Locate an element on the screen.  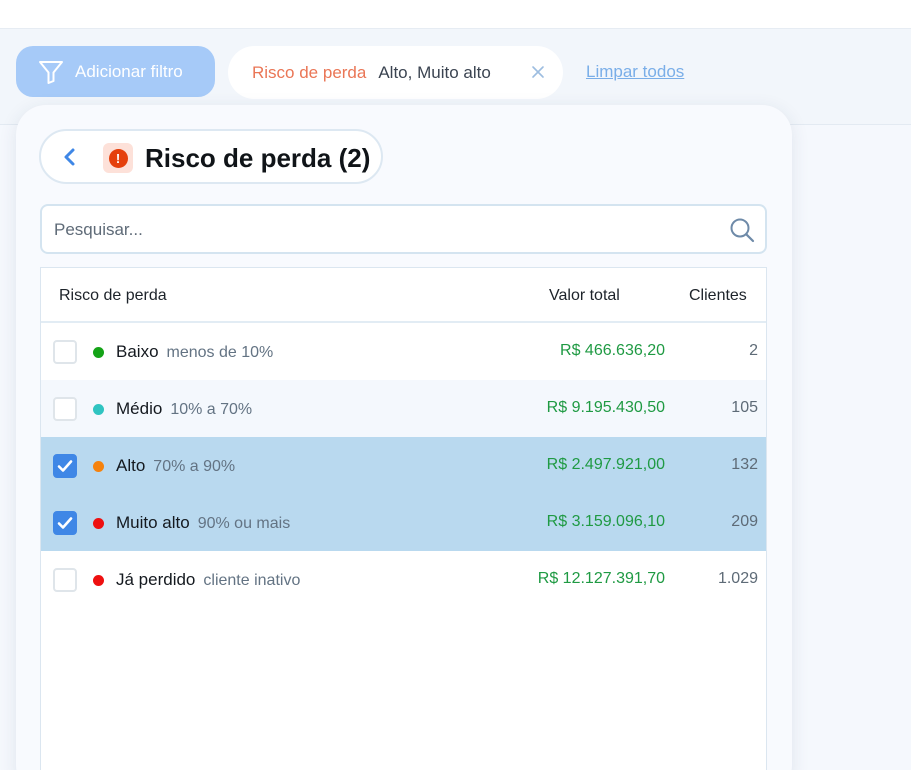
close-icon is located at coordinates (538, 72).